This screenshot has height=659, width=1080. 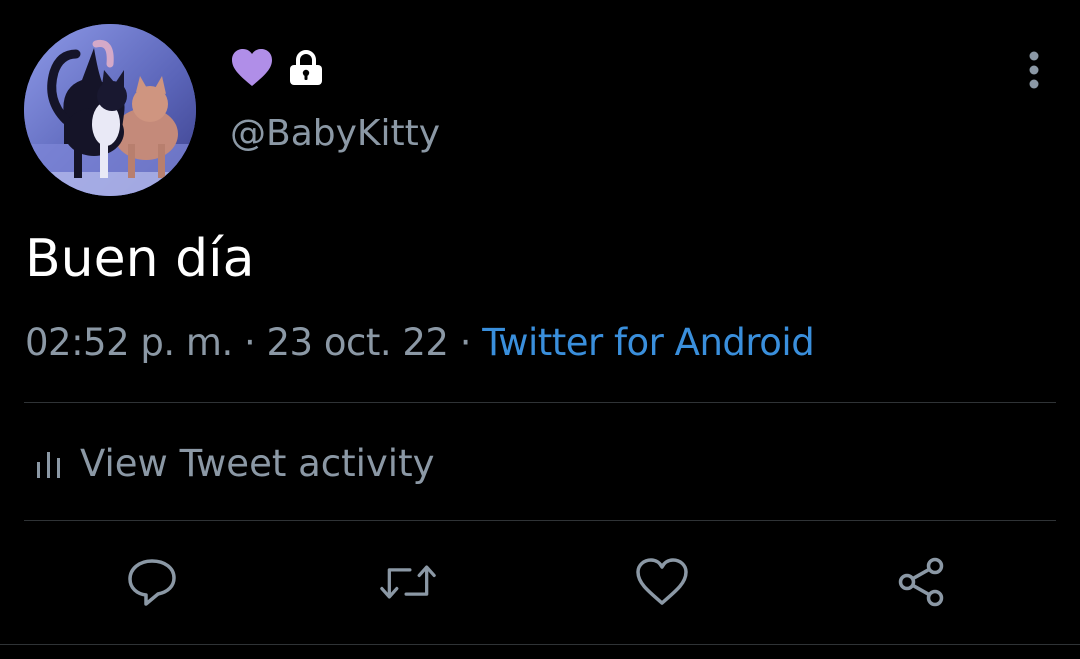 I want to click on share-icon, so click(x=921, y=582).